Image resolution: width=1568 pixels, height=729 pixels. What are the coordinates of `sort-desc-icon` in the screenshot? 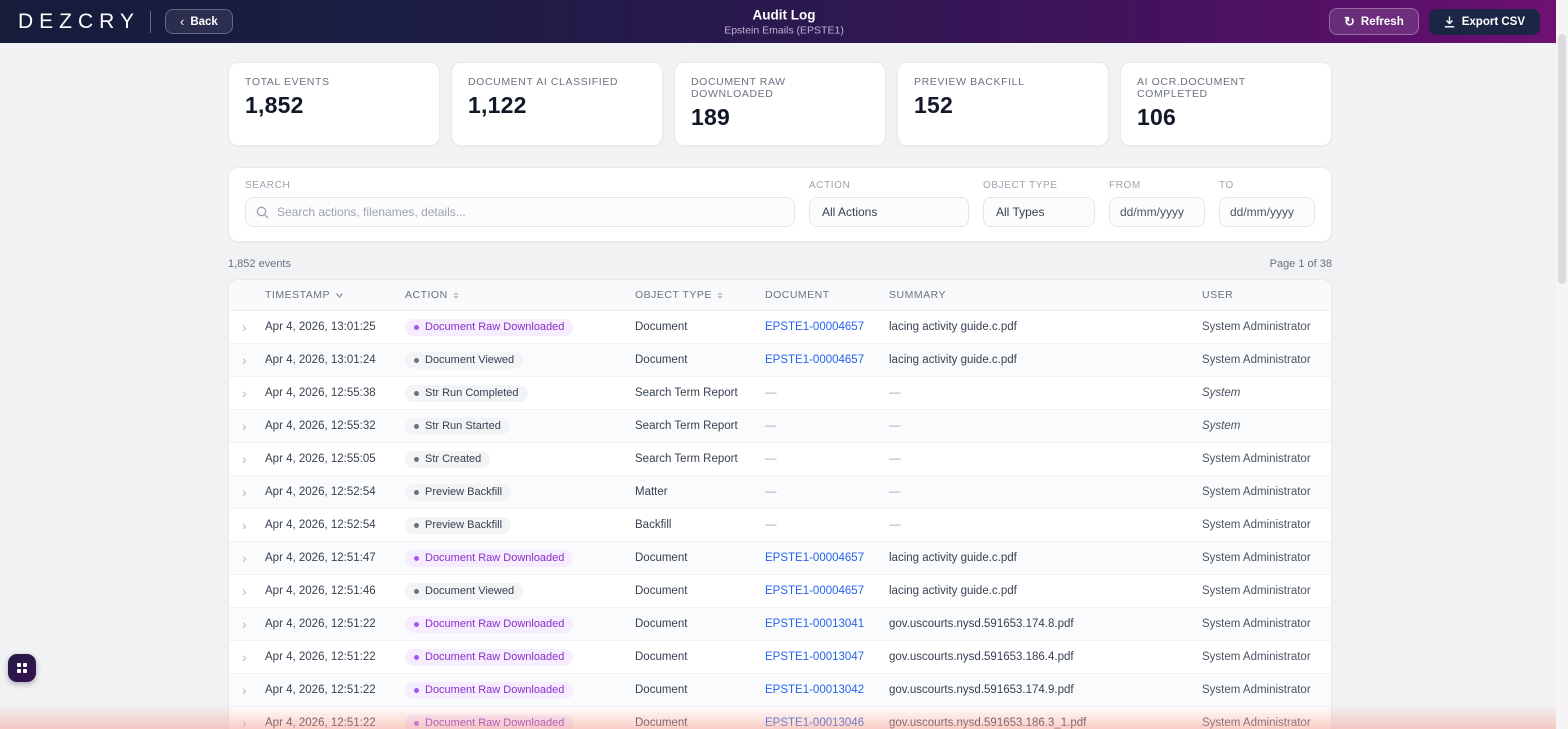 It's located at (339, 295).